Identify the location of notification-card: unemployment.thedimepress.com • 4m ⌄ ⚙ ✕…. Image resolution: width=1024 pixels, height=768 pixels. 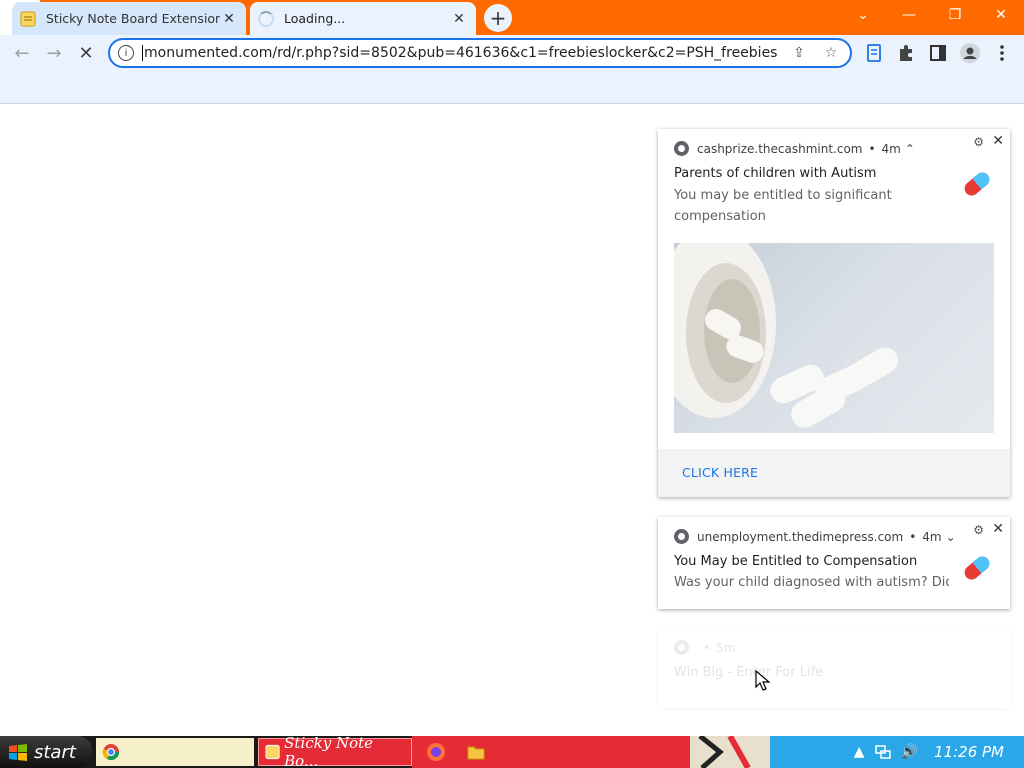
(834, 563).